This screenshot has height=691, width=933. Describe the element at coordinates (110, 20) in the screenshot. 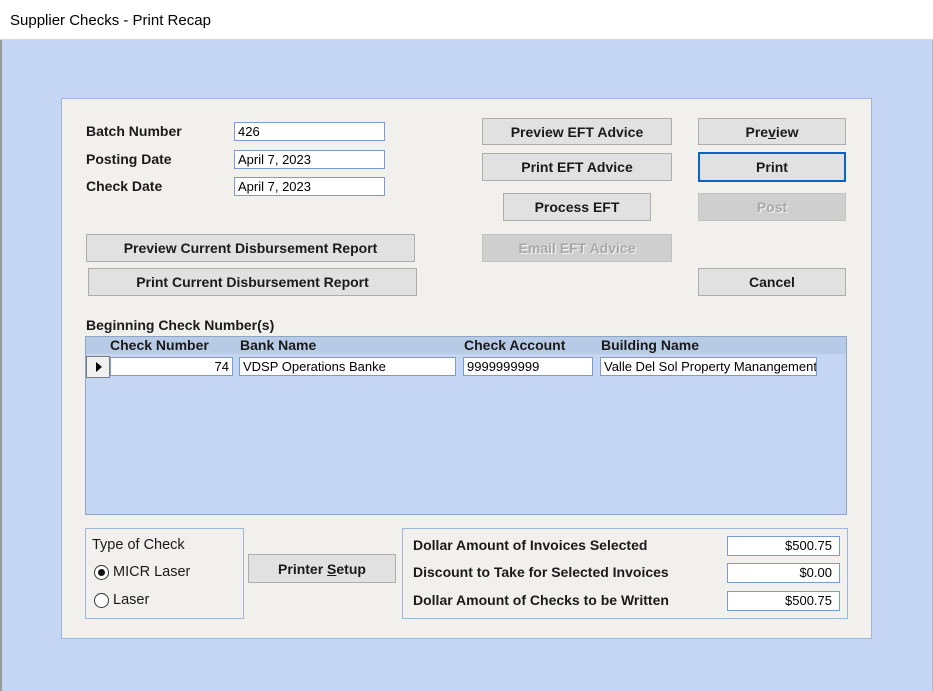

I see `window-title: Supplier Checks - Print Recap` at that location.